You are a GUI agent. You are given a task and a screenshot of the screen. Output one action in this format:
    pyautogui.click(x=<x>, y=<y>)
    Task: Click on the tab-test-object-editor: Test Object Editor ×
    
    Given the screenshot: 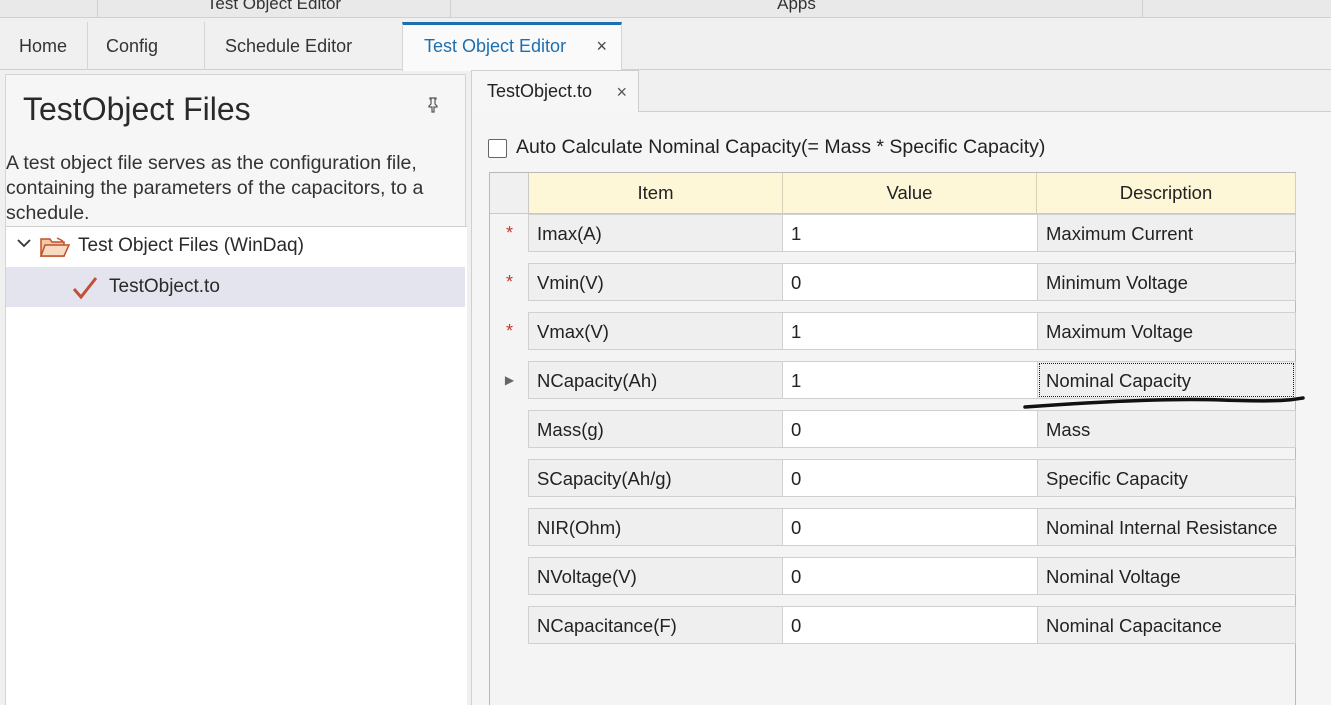 What is the action you would take?
    pyautogui.click(x=512, y=46)
    